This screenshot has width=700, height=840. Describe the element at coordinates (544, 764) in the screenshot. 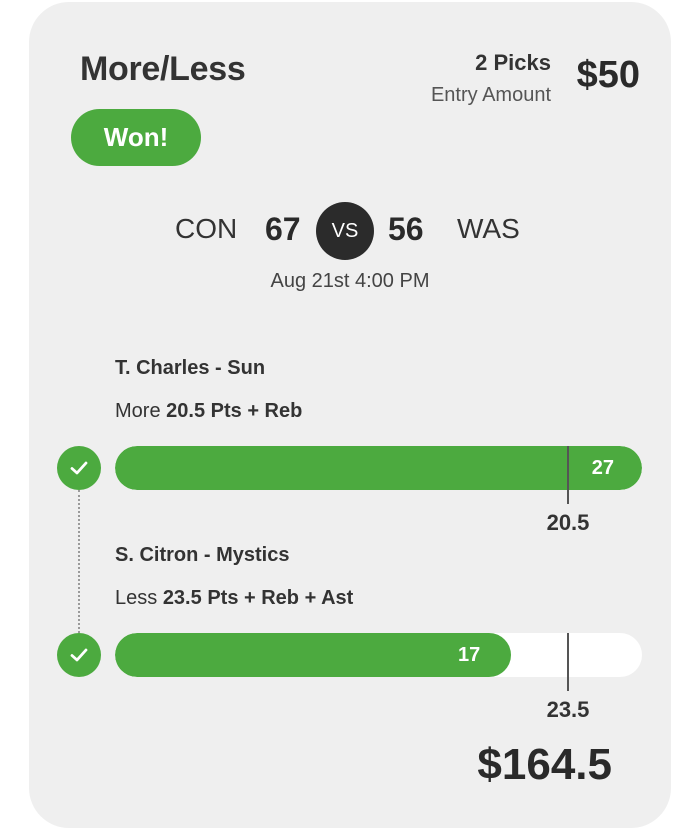

I see `payout-amount: $164.5` at that location.